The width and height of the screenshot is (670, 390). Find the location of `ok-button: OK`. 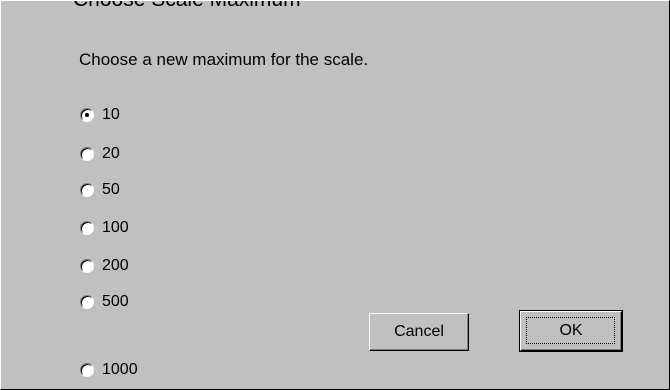

ok-button: OK is located at coordinates (571, 331).